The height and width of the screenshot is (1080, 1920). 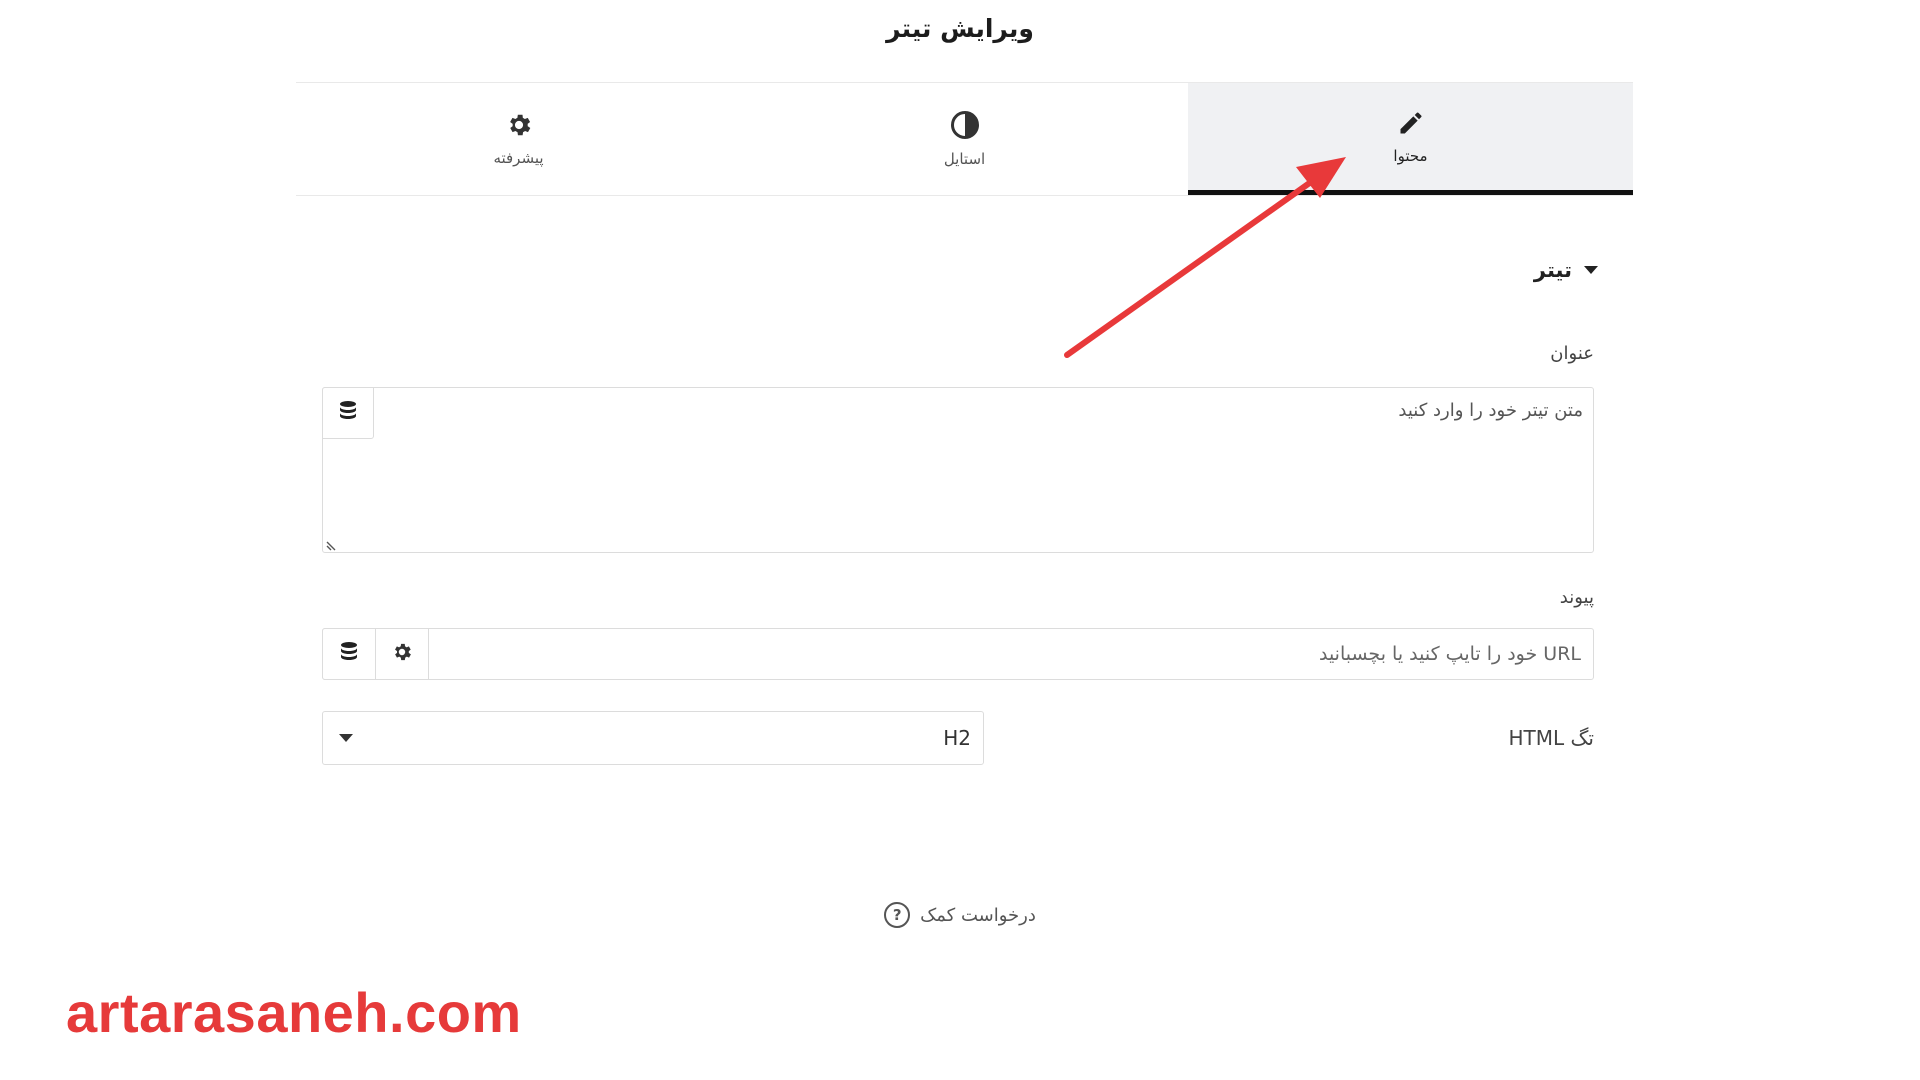 I want to click on tab-style: استایل, so click(x=964, y=139).